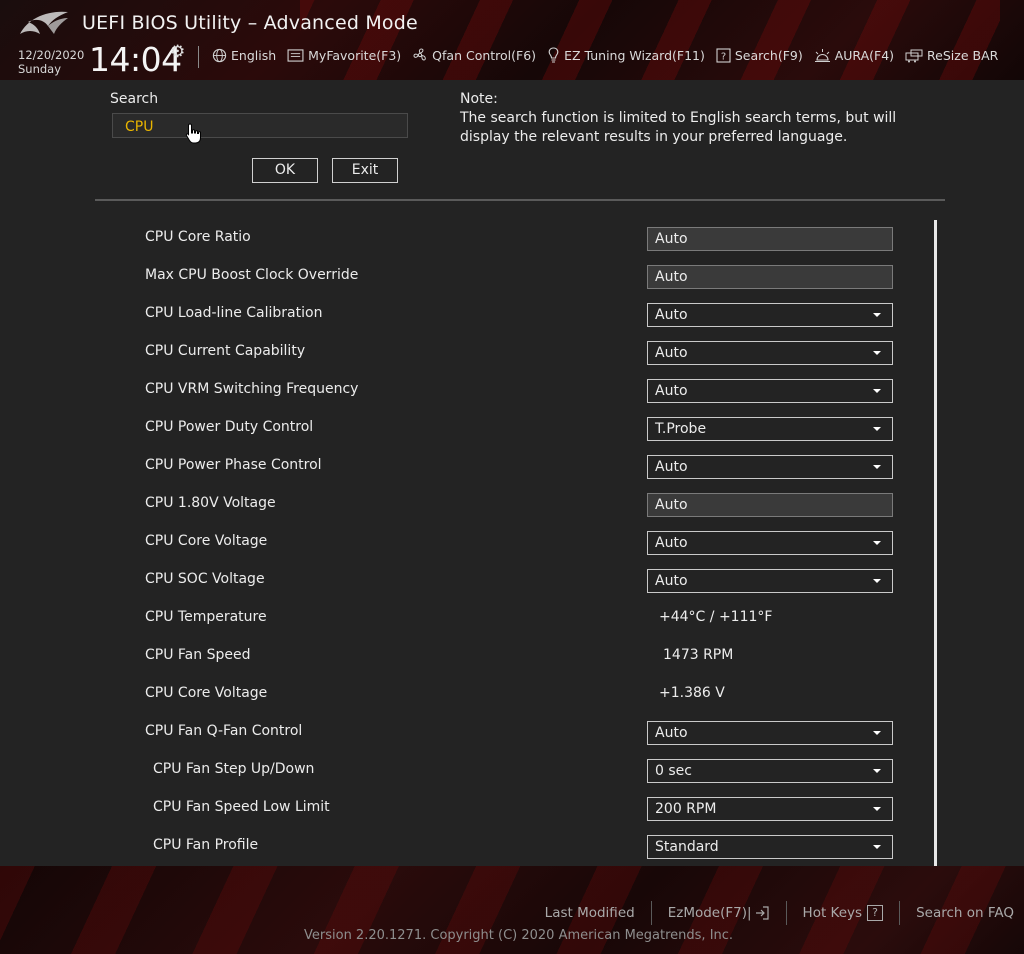 This screenshot has width=1024, height=954. What do you see at coordinates (762, 913) in the screenshot?
I see `exit-arrow-icon` at bounding box center [762, 913].